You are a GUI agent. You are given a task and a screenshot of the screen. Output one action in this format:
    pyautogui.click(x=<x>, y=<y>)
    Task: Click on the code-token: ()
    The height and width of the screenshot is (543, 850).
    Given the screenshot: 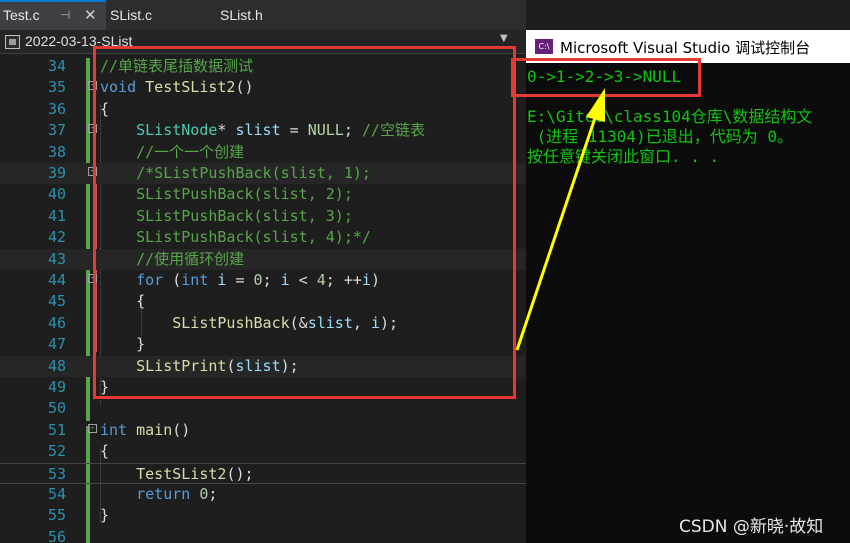 What is the action you would take?
    pyautogui.click(x=181, y=429)
    